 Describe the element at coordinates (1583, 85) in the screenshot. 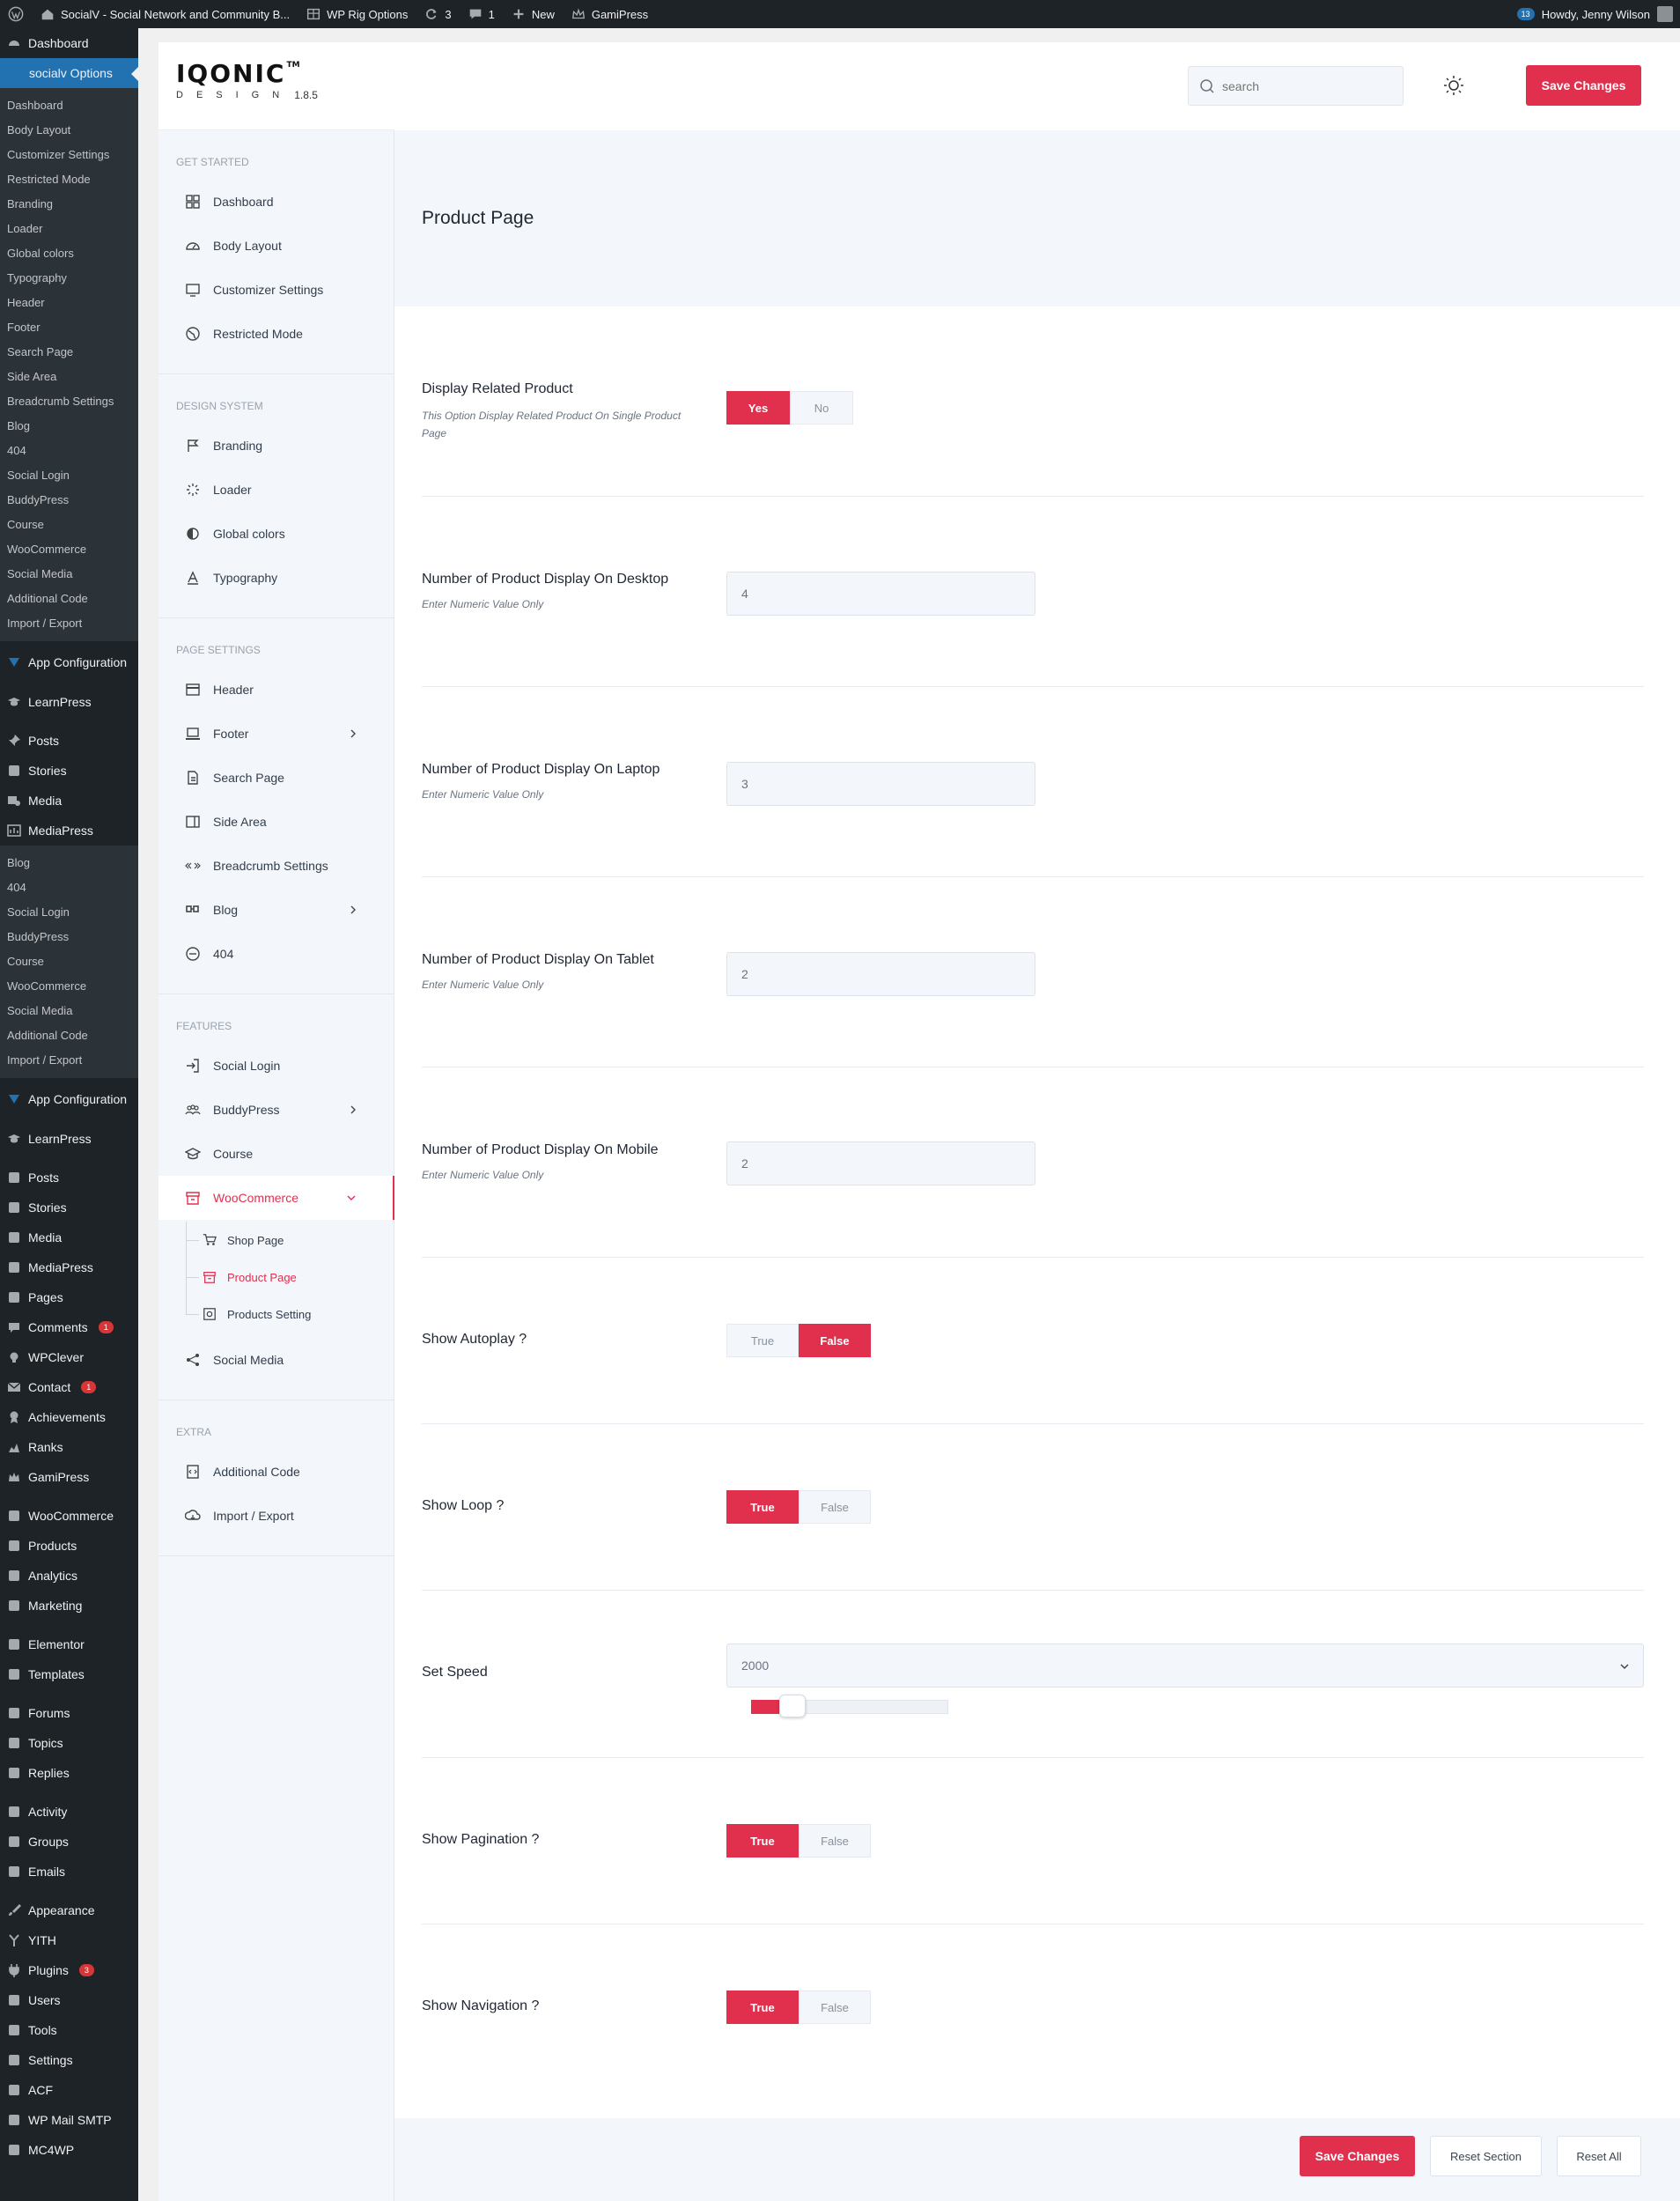

I see `save-changes-button: Save Changes` at that location.